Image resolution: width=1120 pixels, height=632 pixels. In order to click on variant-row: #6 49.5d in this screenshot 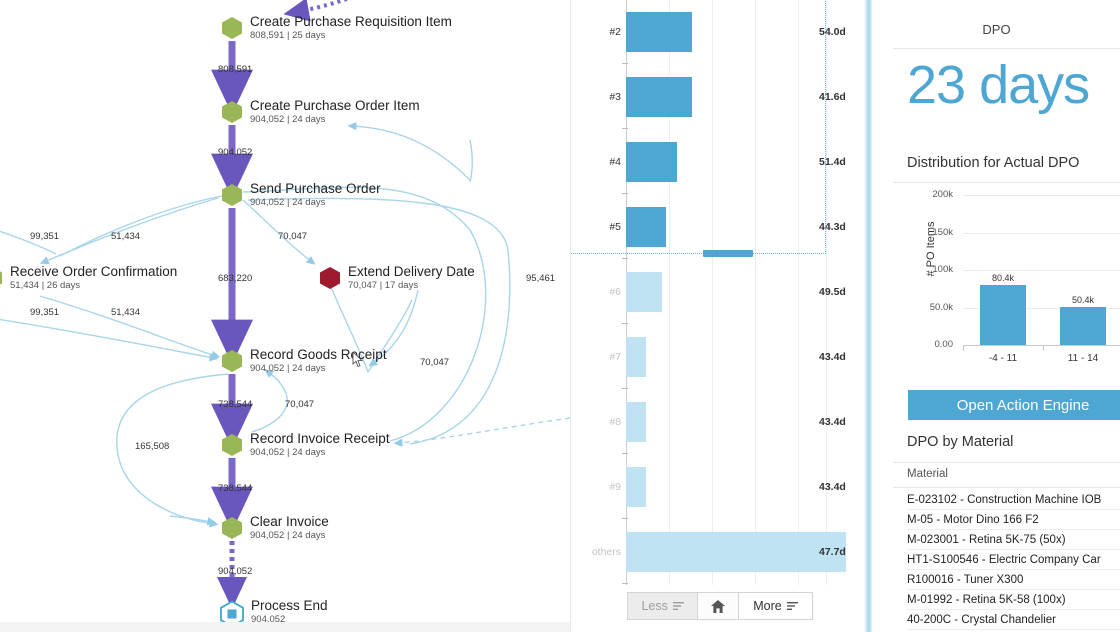, I will do `click(718, 292)`.